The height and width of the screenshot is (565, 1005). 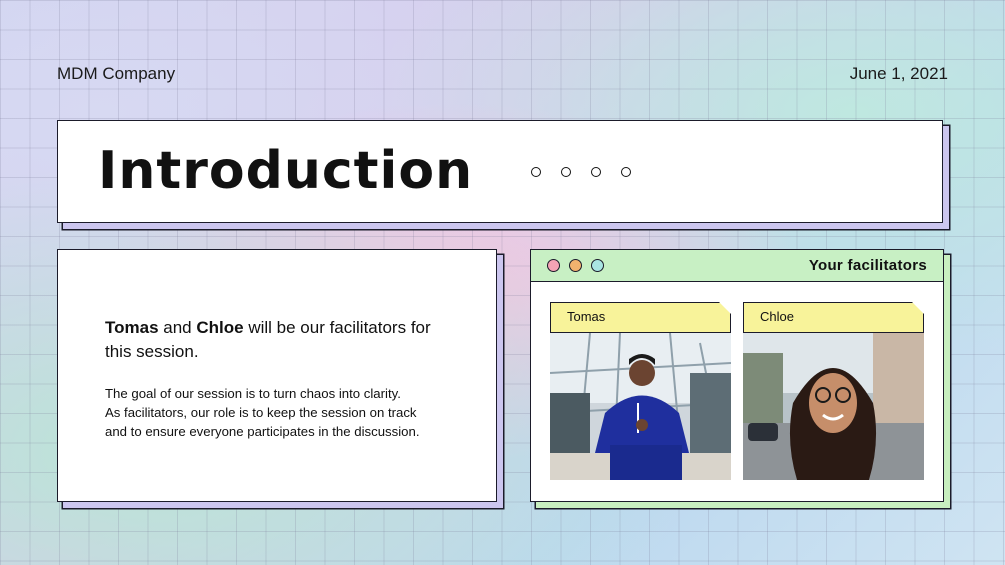 What do you see at coordinates (867, 265) in the screenshot?
I see `facilitators-title: Your facilitators` at bounding box center [867, 265].